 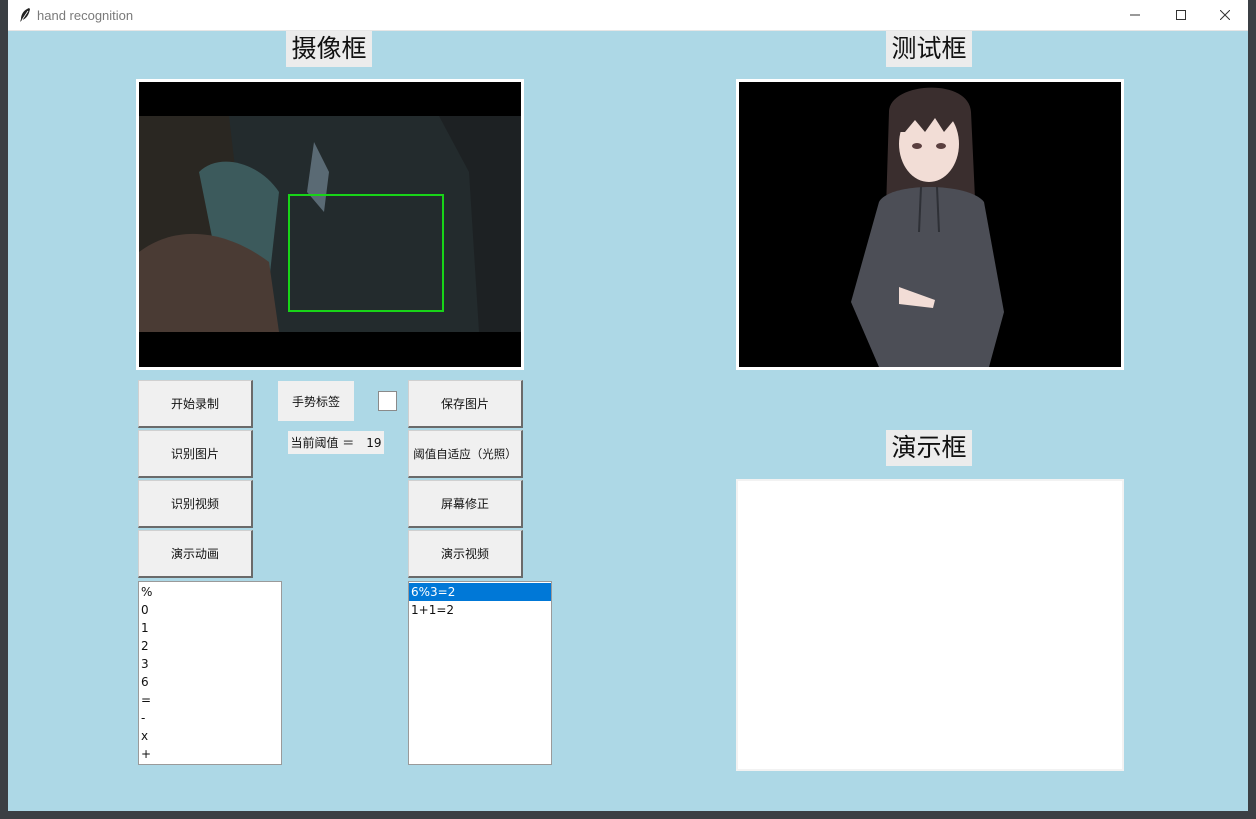 What do you see at coordinates (195, 554) in the screenshot?
I see `demo-animation-button: 演示动画` at bounding box center [195, 554].